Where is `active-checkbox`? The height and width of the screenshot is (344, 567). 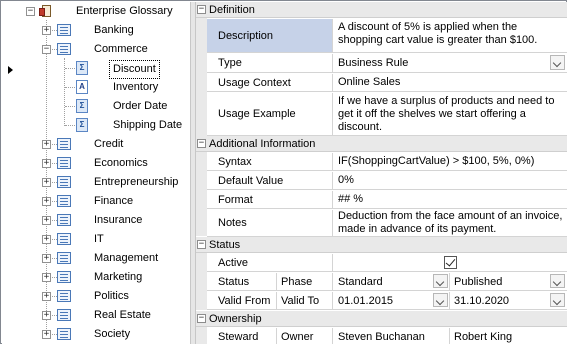
active-checkbox is located at coordinates (450, 262).